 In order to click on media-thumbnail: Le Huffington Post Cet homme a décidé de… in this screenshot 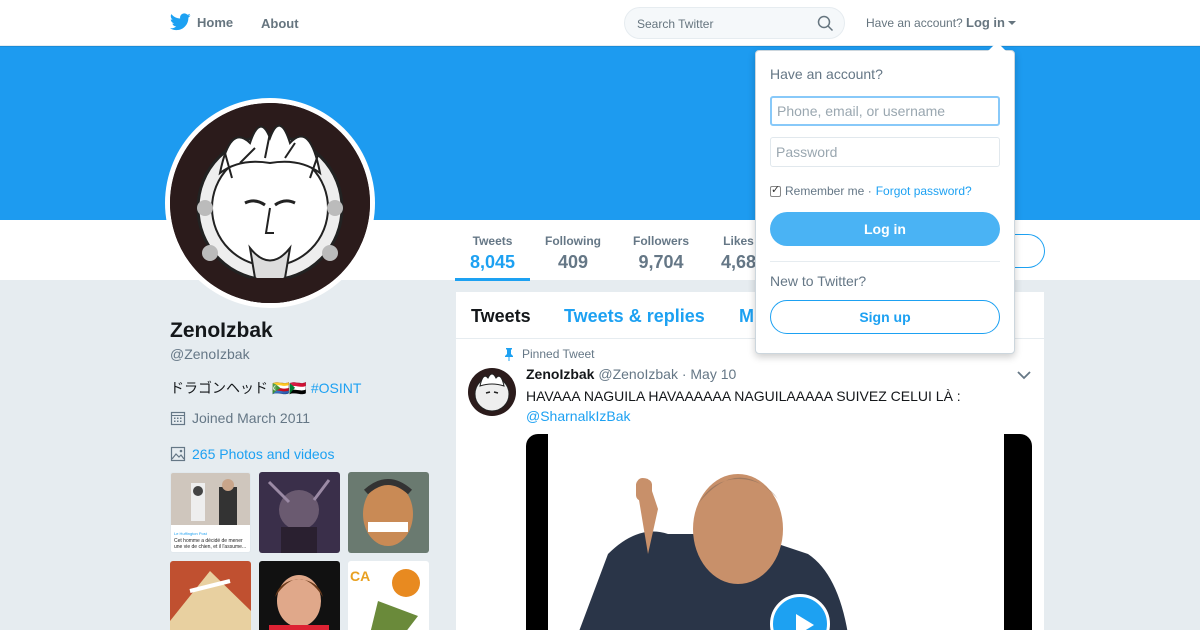, I will do `click(210, 512)`.